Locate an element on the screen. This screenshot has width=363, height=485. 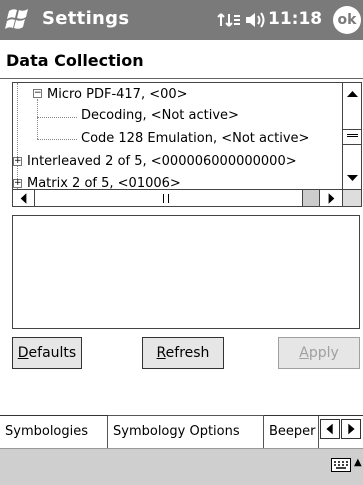
tab-symbology-options: Symbology Options is located at coordinates (186, 431).